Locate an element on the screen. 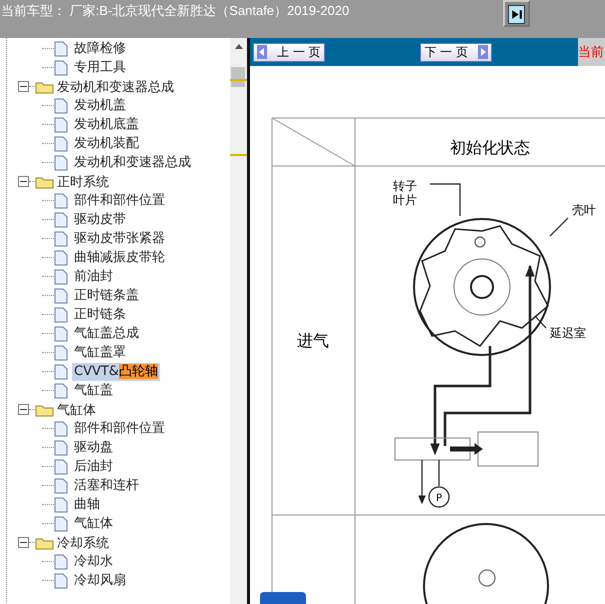 This screenshot has width=605, height=604. tree-folder: 发动机和变速器总成 is located at coordinates (115, 87).